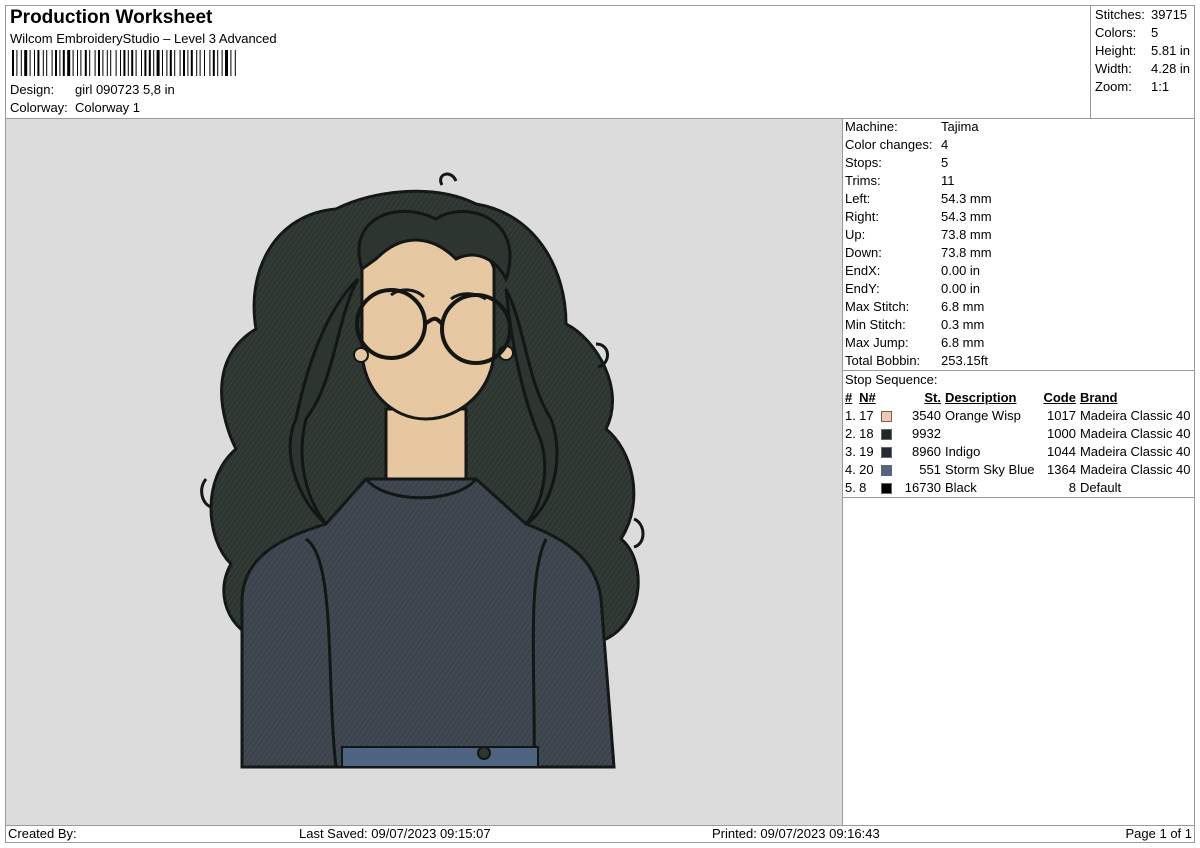 Image resolution: width=1200 pixels, height=848 pixels. Describe the element at coordinates (1018, 398) in the screenshot. I see `stop-table-header: # N# St. Description Code Brand` at that location.